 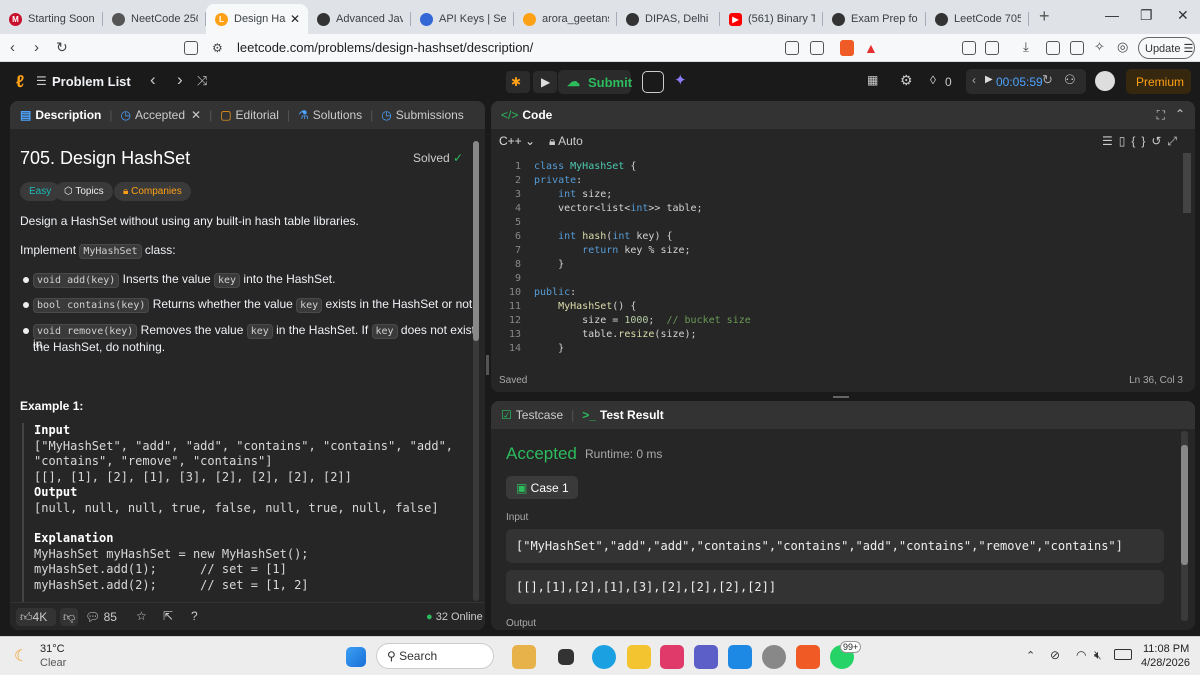 I want to click on new-tab-button: +, so click(x=1044, y=16).